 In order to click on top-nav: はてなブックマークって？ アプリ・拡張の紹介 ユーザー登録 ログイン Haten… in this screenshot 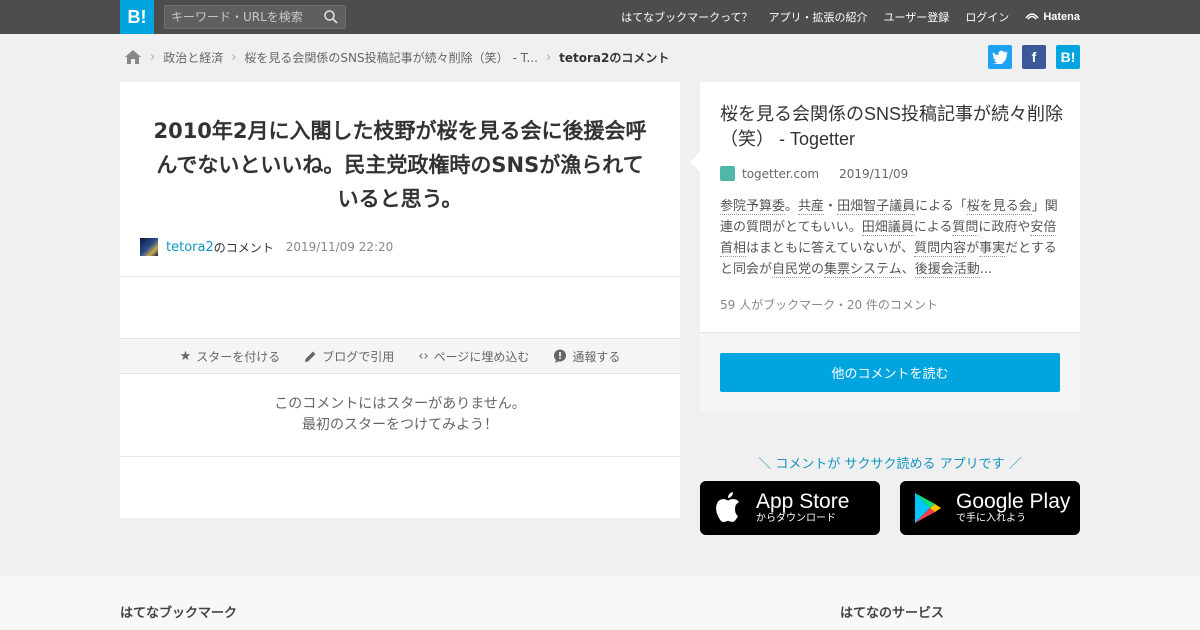, I will do `click(850, 17)`.